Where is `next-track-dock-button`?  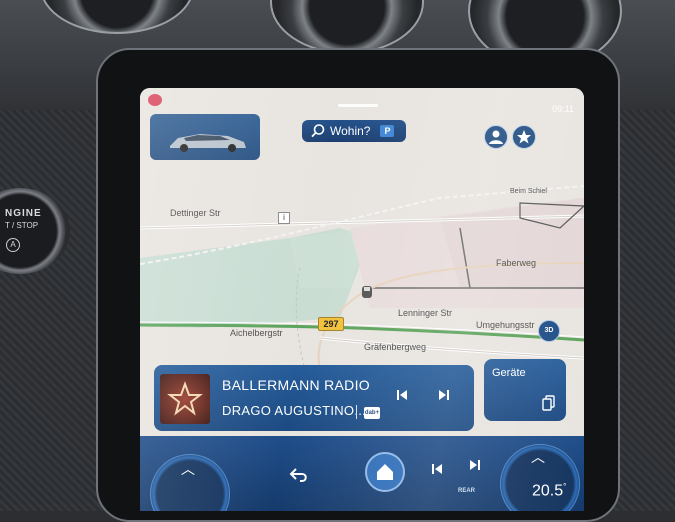
next-track-dock-button is located at coordinates (475, 466).